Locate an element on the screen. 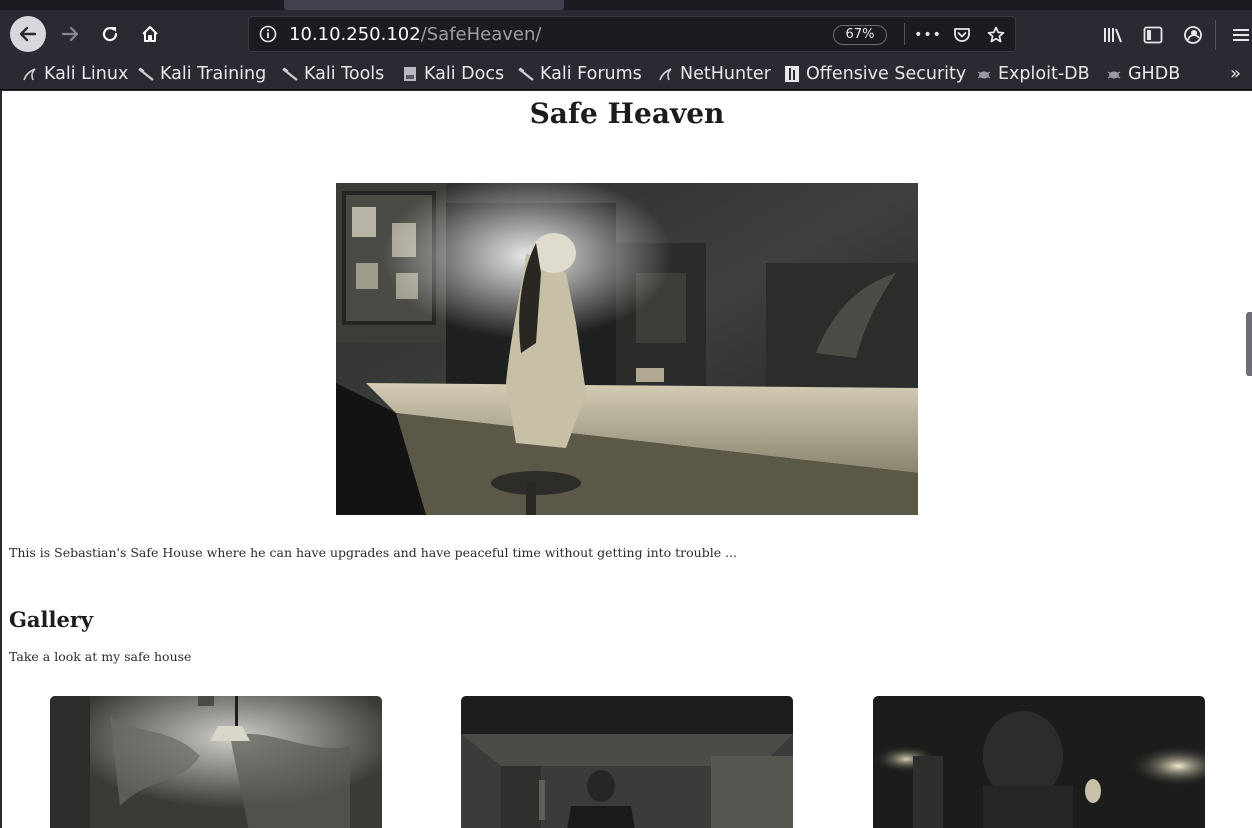 The image size is (1252, 828). zoom-level-badge: 67% is located at coordinates (860, 35).